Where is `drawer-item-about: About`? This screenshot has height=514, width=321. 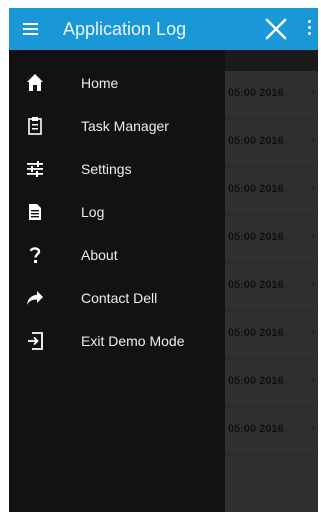
drawer-item-about: About is located at coordinates (117, 255).